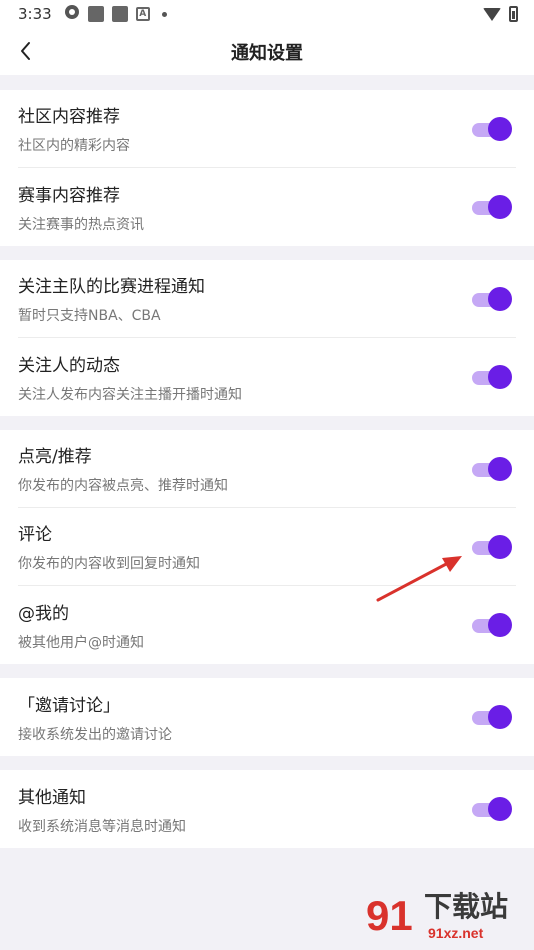 The image size is (534, 950). Describe the element at coordinates (95, 734) in the screenshot. I see `setting-subtitle: 接收系统发出的邀请讨论` at that location.